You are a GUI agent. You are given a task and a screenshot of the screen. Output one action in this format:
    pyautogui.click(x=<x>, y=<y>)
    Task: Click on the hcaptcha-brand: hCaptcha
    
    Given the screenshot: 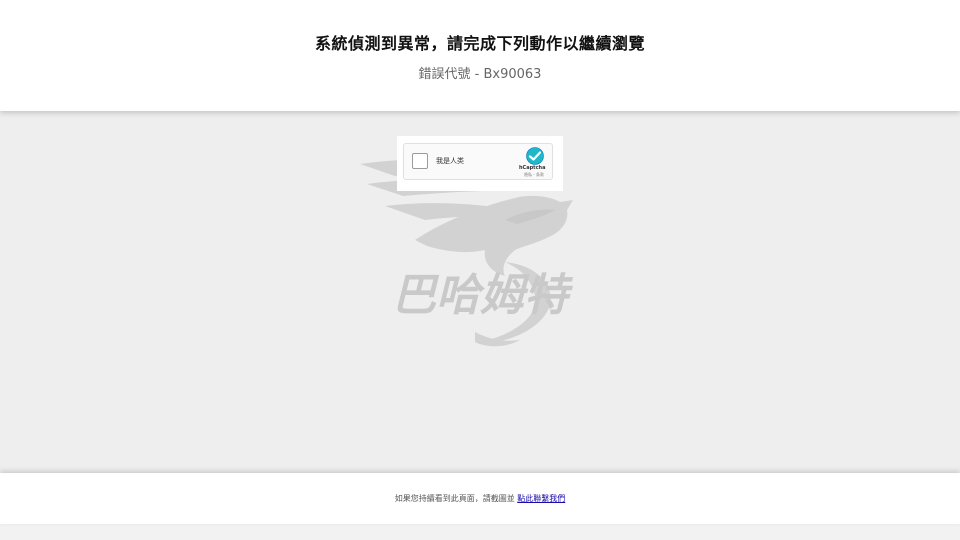 What is the action you would take?
    pyautogui.click(x=532, y=168)
    